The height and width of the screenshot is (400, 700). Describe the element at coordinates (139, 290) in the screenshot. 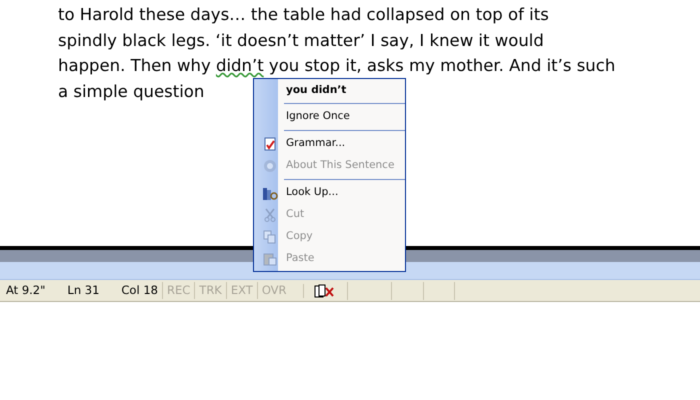

I see `status-text: Col 18` at that location.